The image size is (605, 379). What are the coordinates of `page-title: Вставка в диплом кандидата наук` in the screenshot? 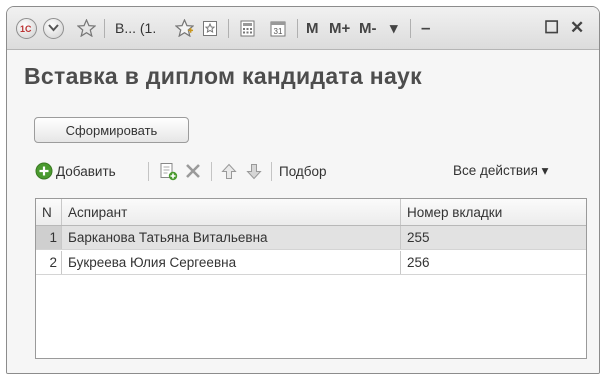 It's located at (223, 76).